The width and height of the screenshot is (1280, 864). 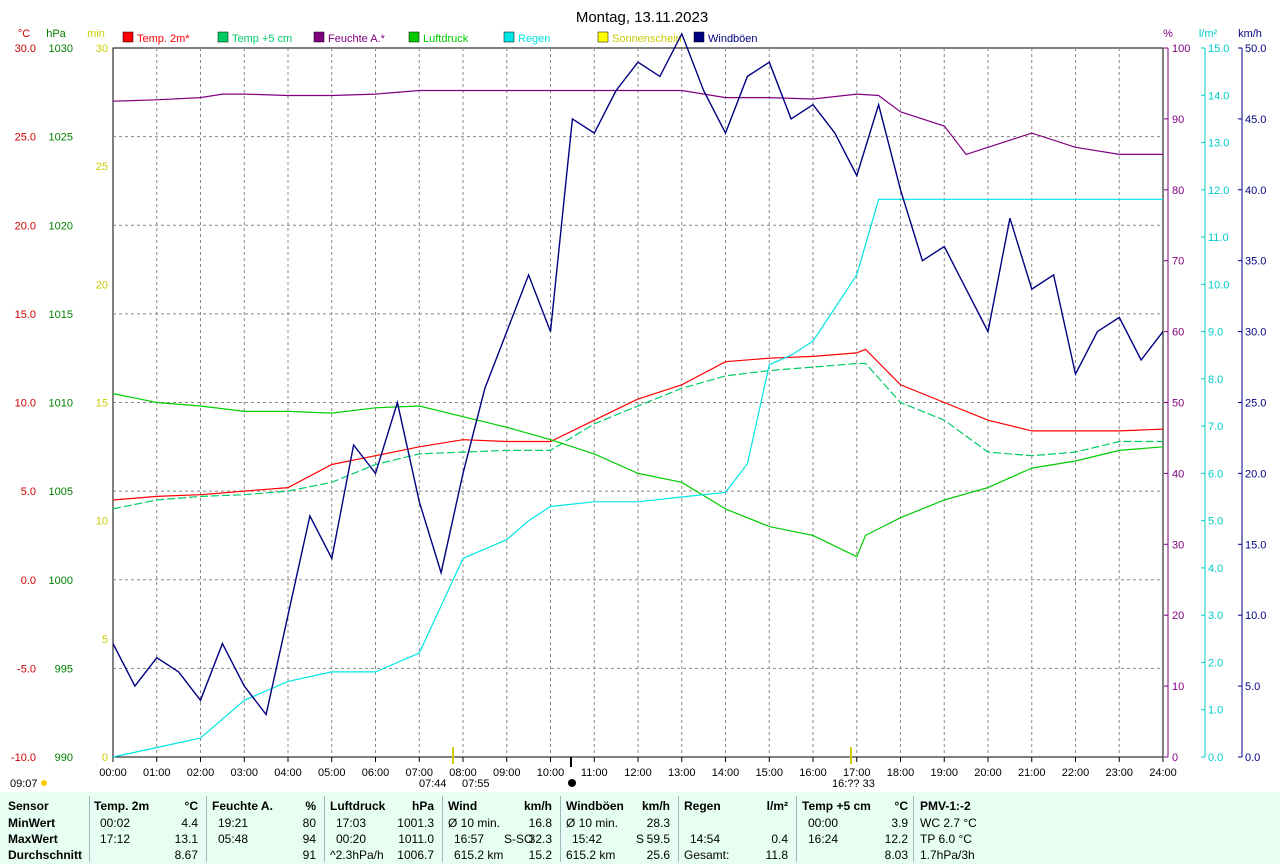 What do you see at coordinates (1178, 404) in the screenshot?
I see `humidity-tick-label: 50` at bounding box center [1178, 404].